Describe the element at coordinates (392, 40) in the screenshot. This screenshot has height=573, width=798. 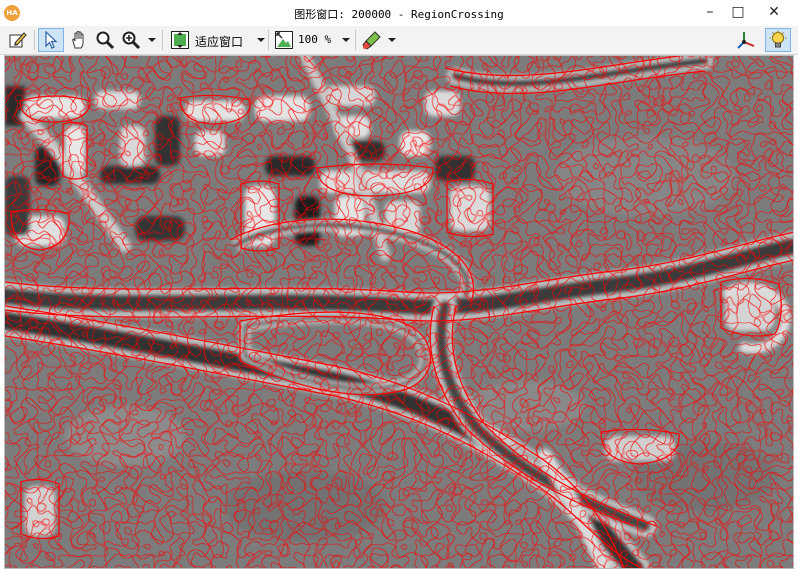
I see `draw-color-dropdown-arrow` at that location.